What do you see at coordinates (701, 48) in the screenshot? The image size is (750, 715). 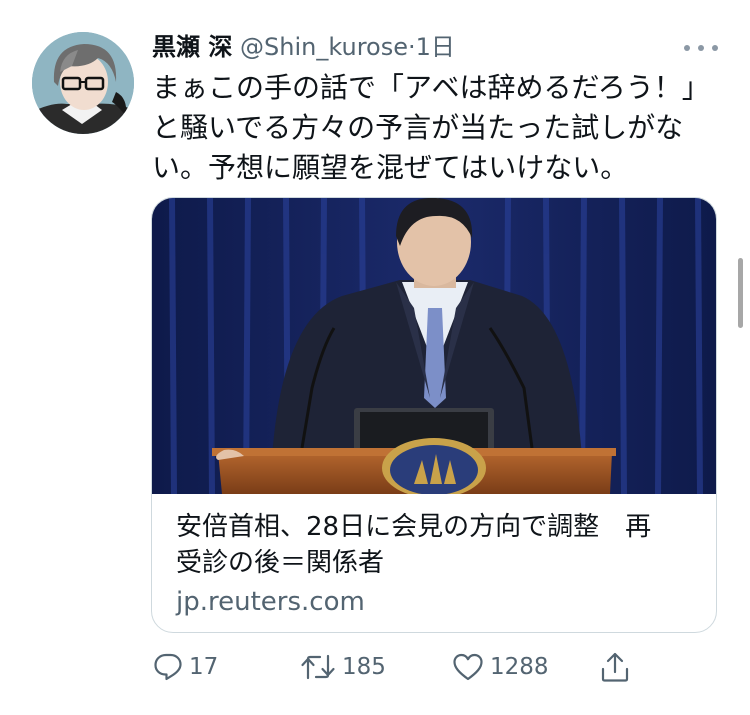 I see `more-dots-icon` at bounding box center [701, 48].